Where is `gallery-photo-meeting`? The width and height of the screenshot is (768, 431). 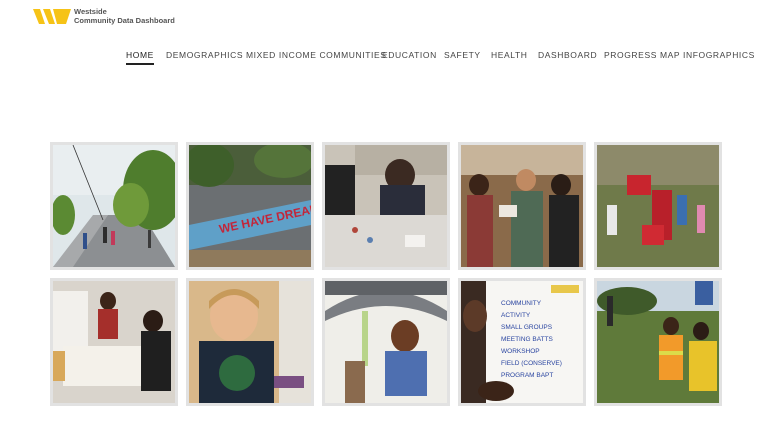
gallery-photo-meeting is located at coordinates (522, 206).